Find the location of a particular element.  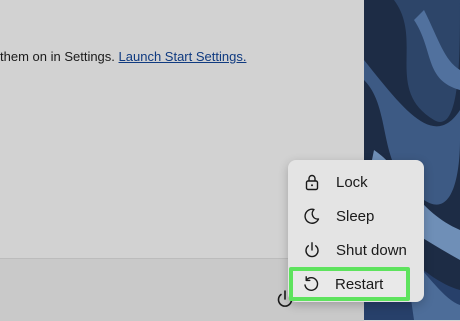

shut-down-menu-item: Shut down is located at coordinates (356, 250).